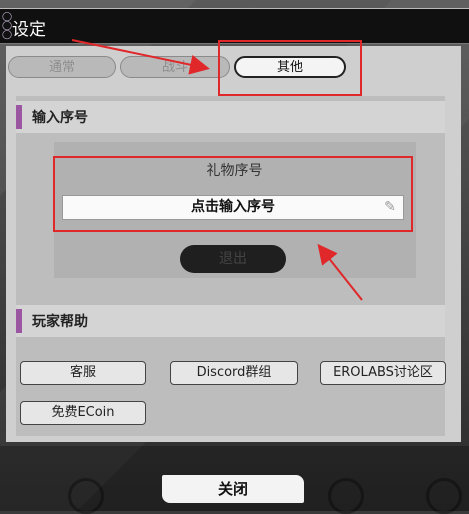 This screenshot has width=469, height=514. I want to click on annotation-arrow-tab, so click(140, 57).